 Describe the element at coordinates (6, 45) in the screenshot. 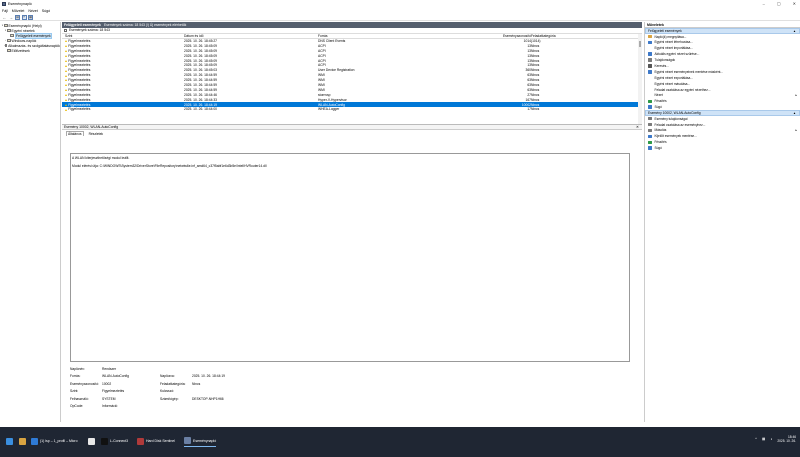

I see `folder-icon` at that location.